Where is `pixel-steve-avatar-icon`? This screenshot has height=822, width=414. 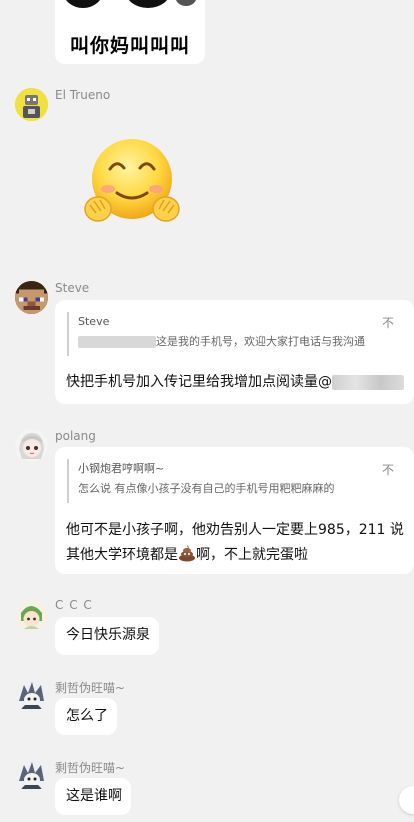 pixel-steve-avatar-icon is located at coordinates (31, 297).